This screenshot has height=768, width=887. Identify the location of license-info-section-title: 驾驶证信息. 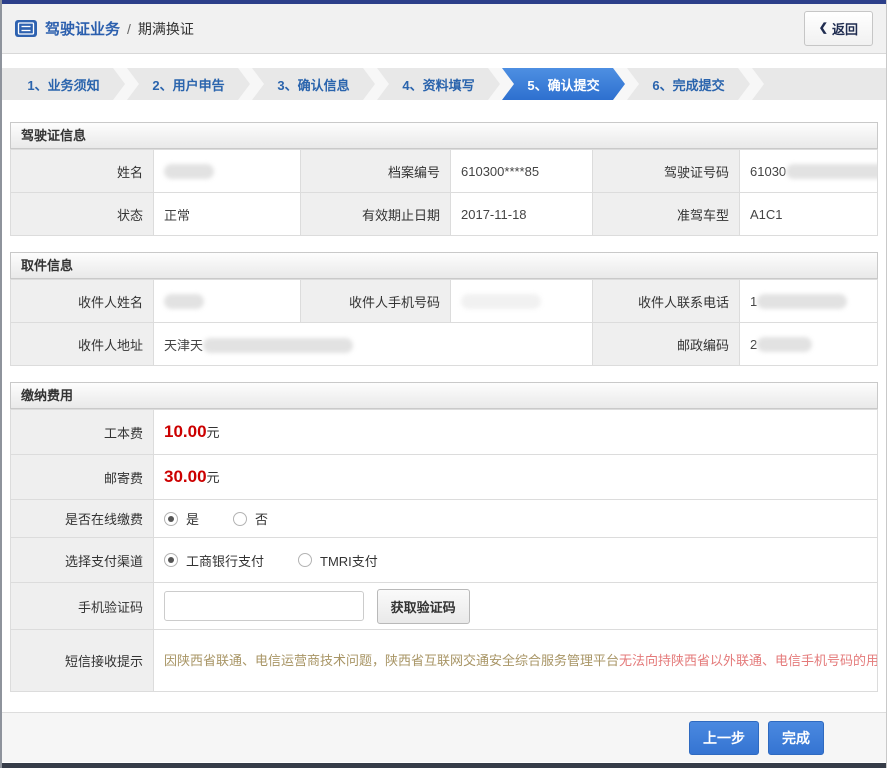
(444, 135).